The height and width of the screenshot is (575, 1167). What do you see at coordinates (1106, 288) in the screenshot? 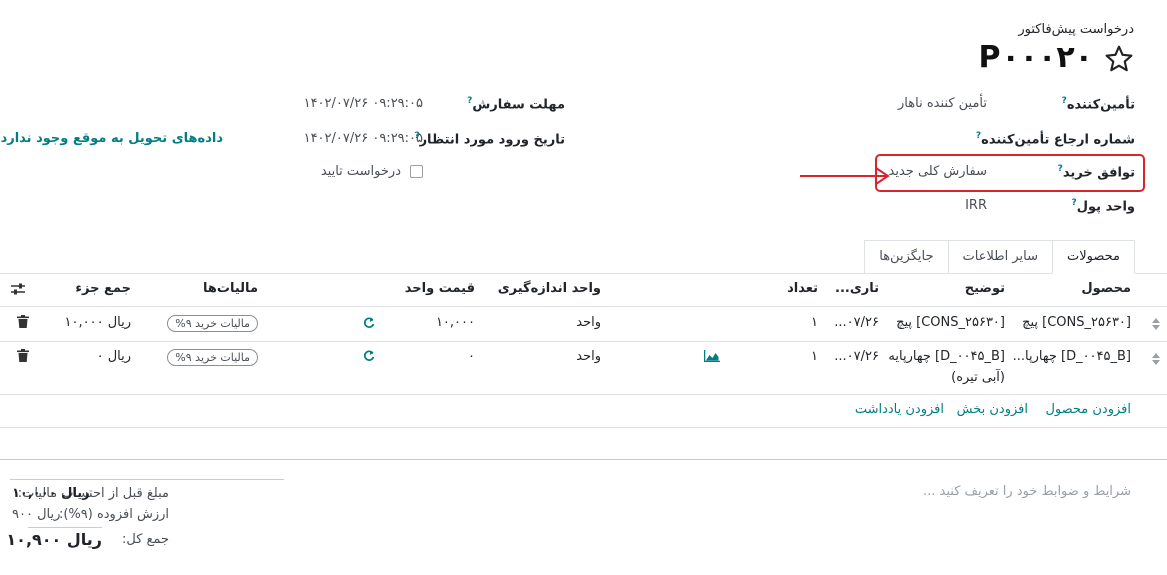
I see `column-header-product: محصول` at bounding box center [1106, 288].